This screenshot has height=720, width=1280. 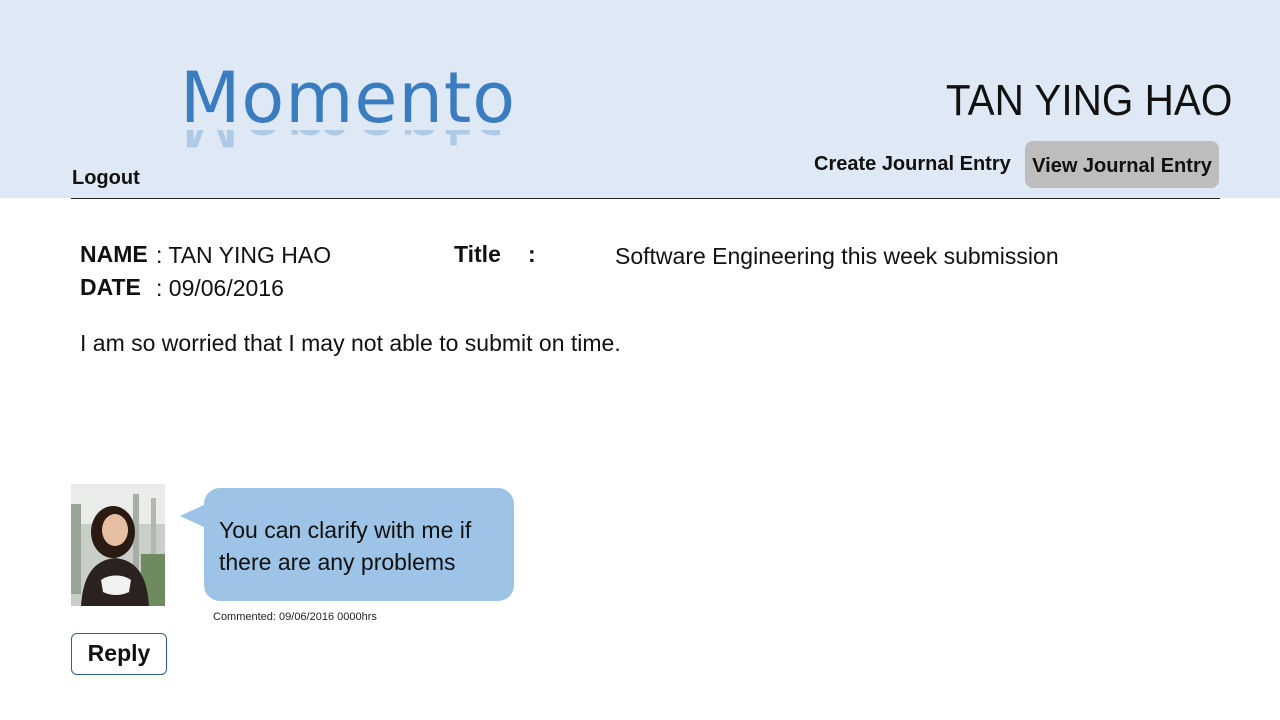 What do you see at coordinates (532, 254) in the screenshot?
I see `title-colon: :` at bounding box center [532, 254].